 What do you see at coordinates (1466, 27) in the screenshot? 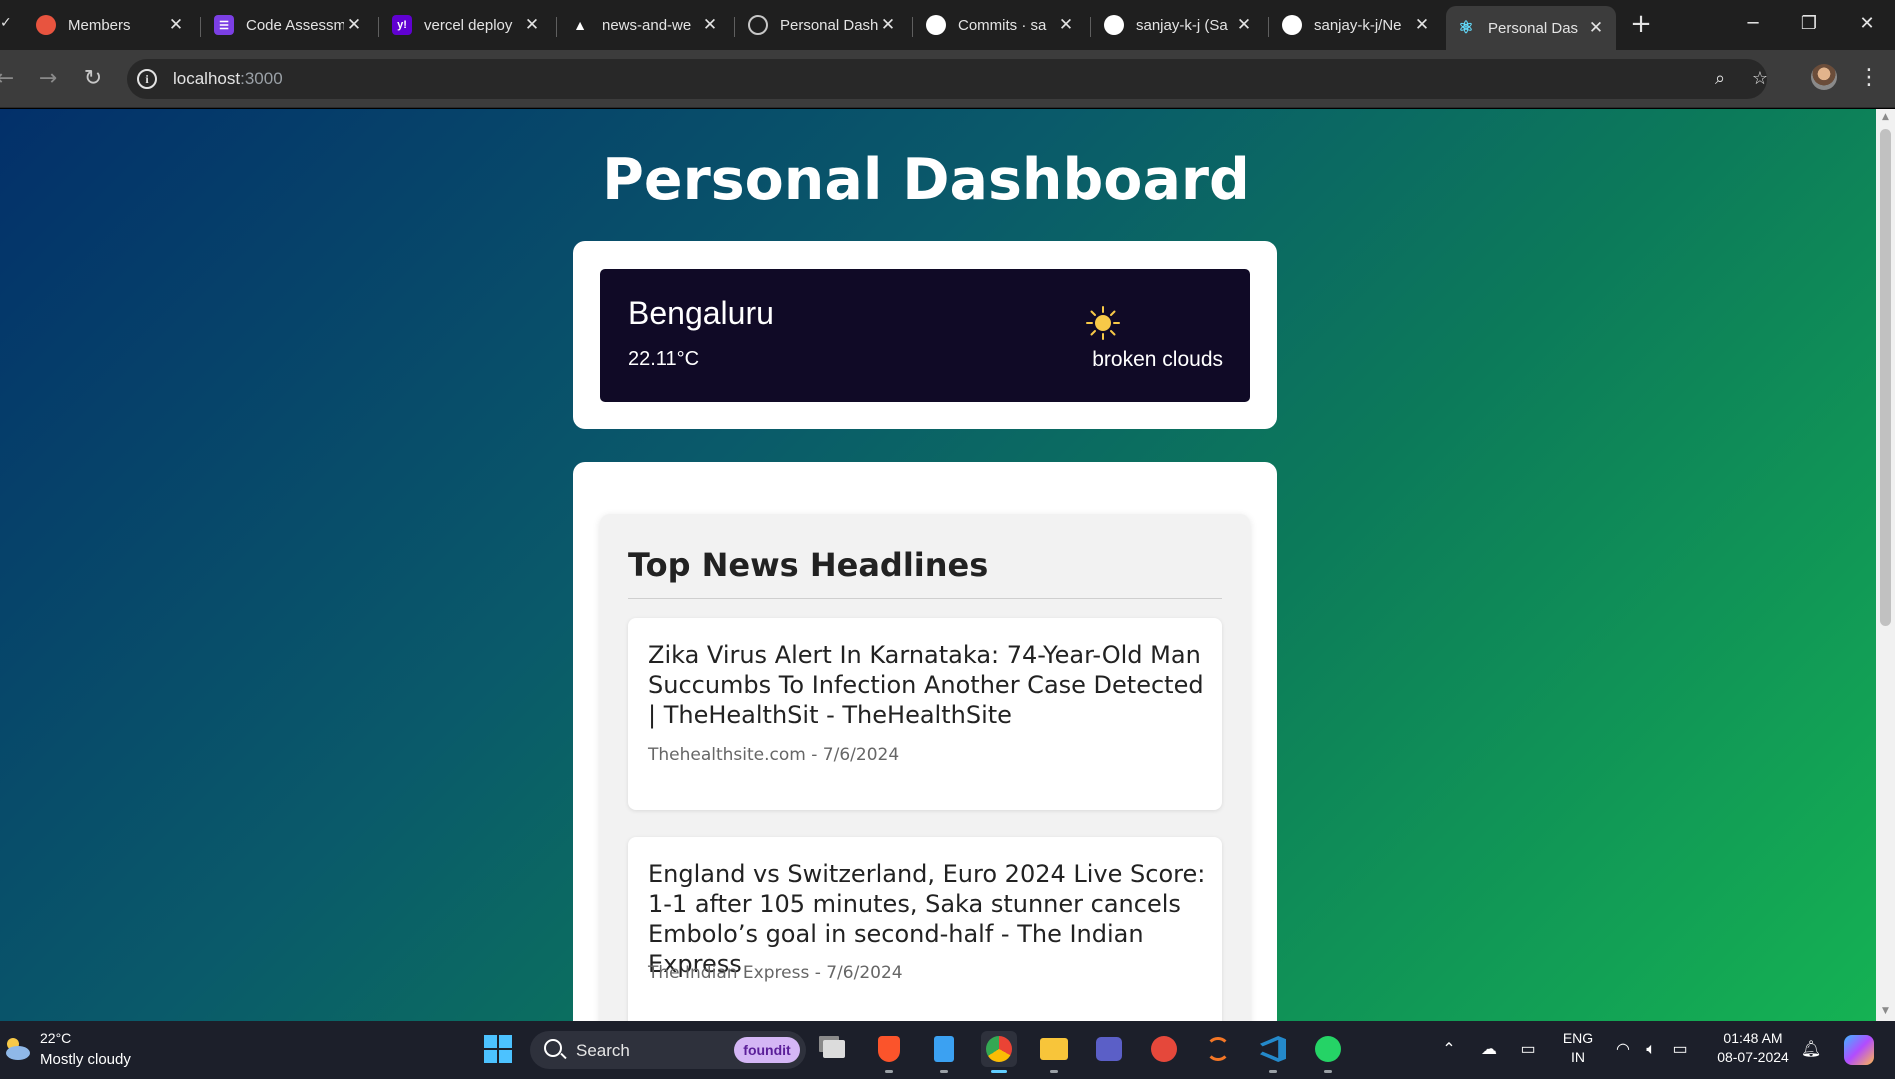
I see `react-icon: ⚛` at bounding box center [1466, 27].